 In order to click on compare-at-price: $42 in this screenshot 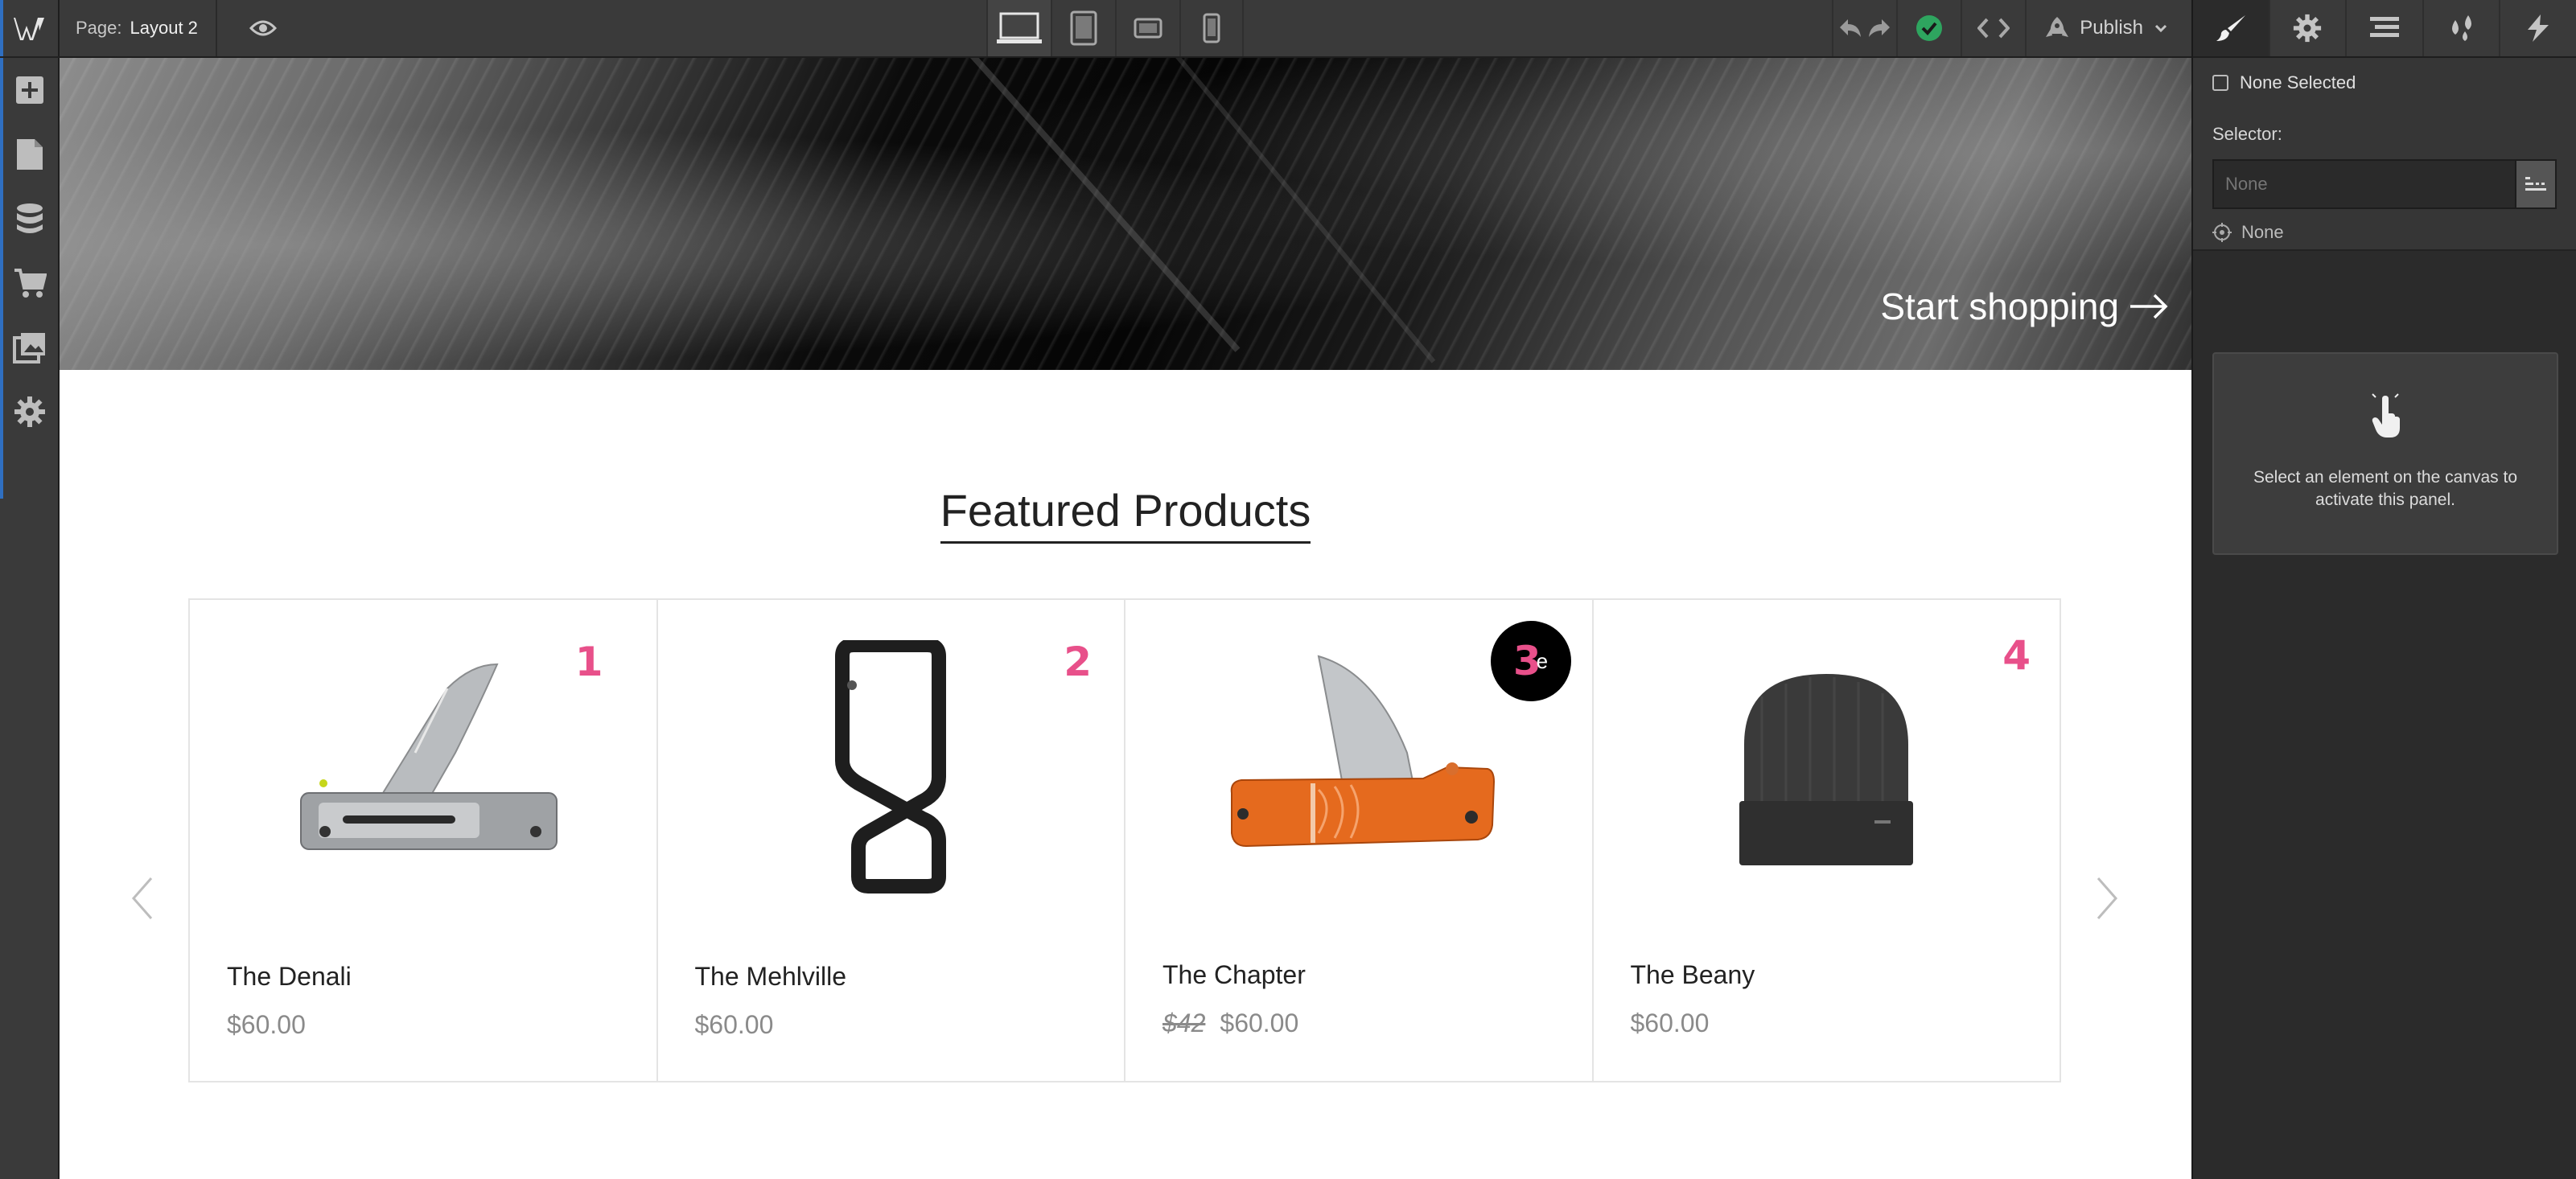, I will do `click(1184, 1023)`.